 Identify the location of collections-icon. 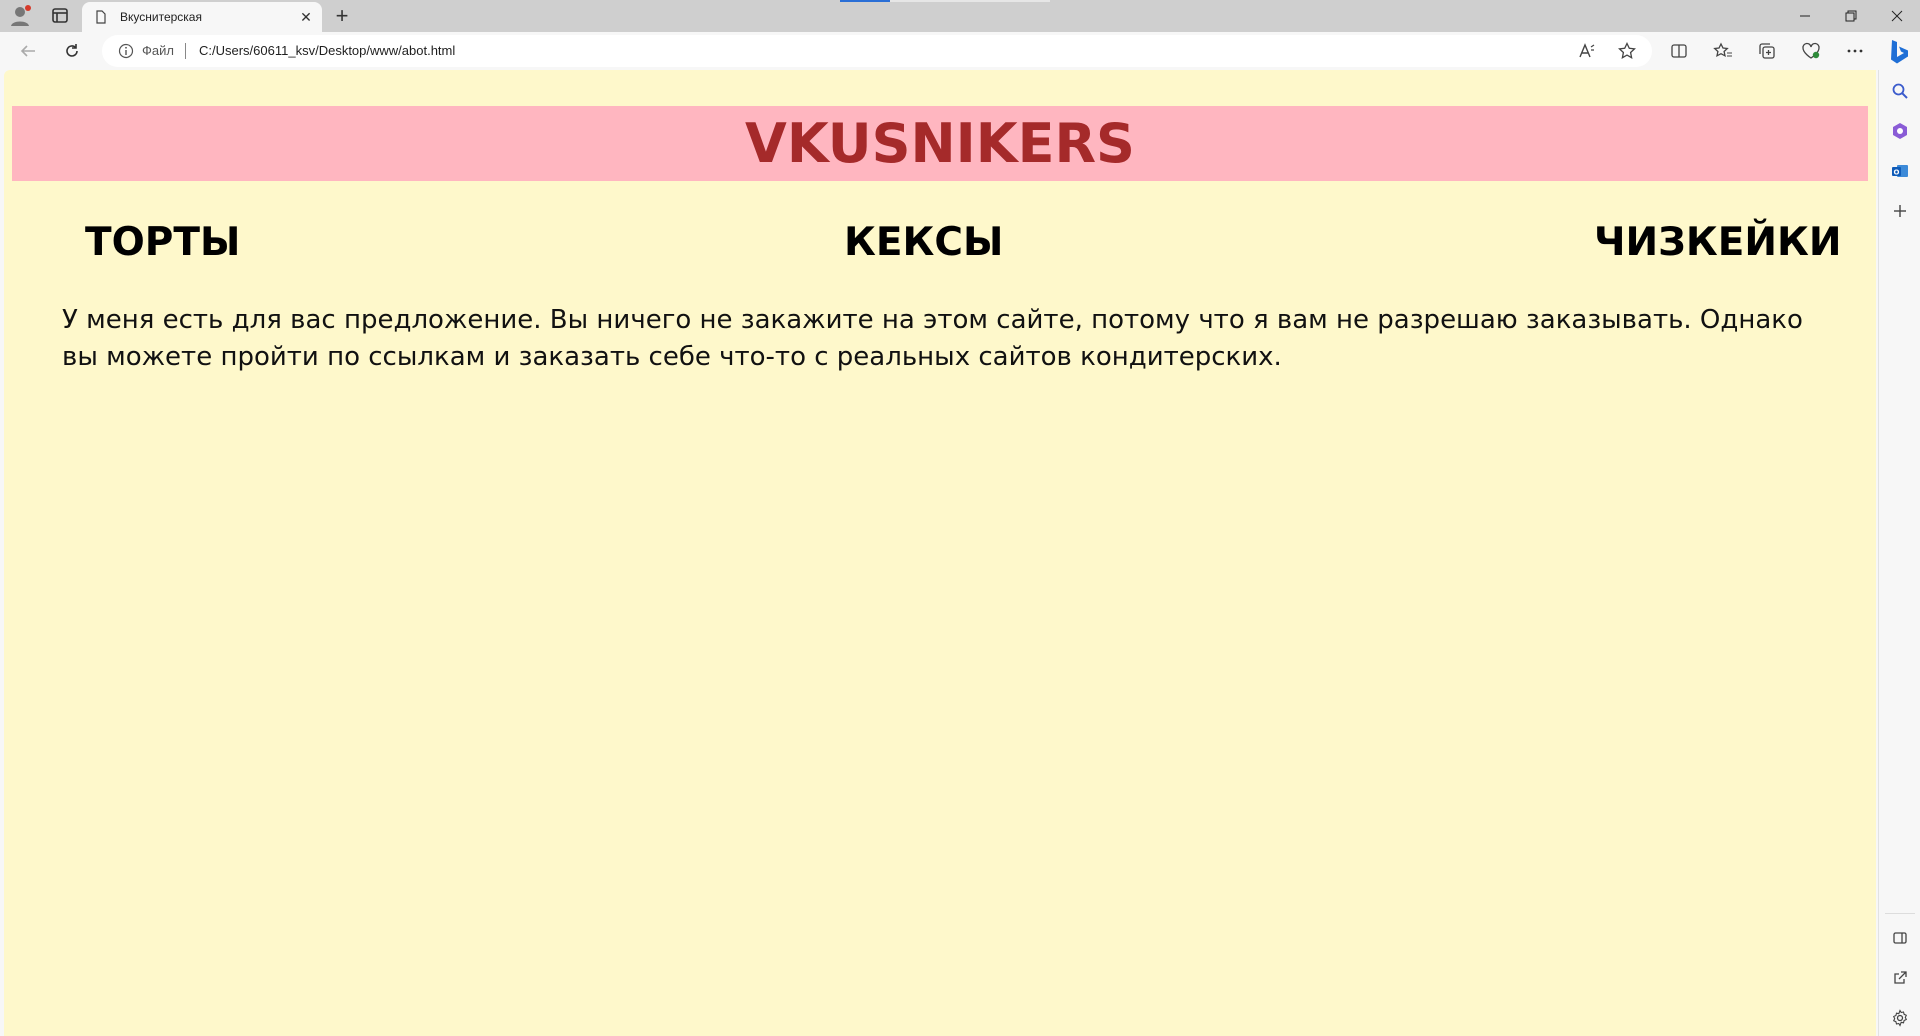
(1767, 51).